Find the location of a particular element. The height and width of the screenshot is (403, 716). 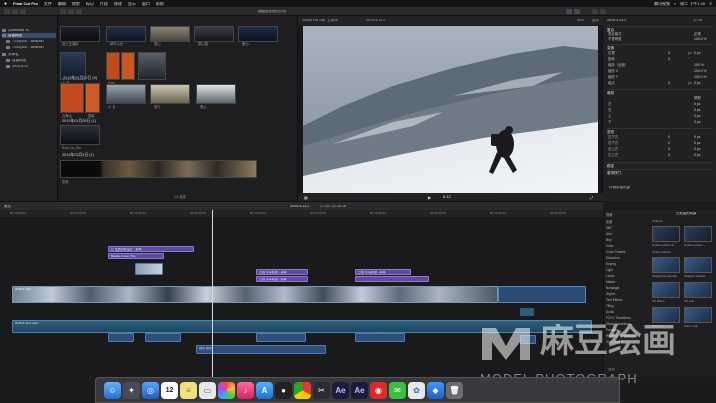

analyze-icon is located at coordinates (23, 11).